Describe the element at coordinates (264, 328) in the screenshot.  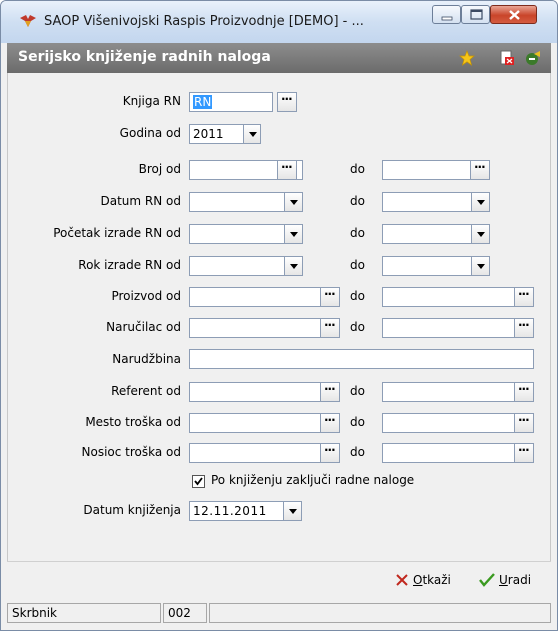
I see `narucilac-od-input` at that location.